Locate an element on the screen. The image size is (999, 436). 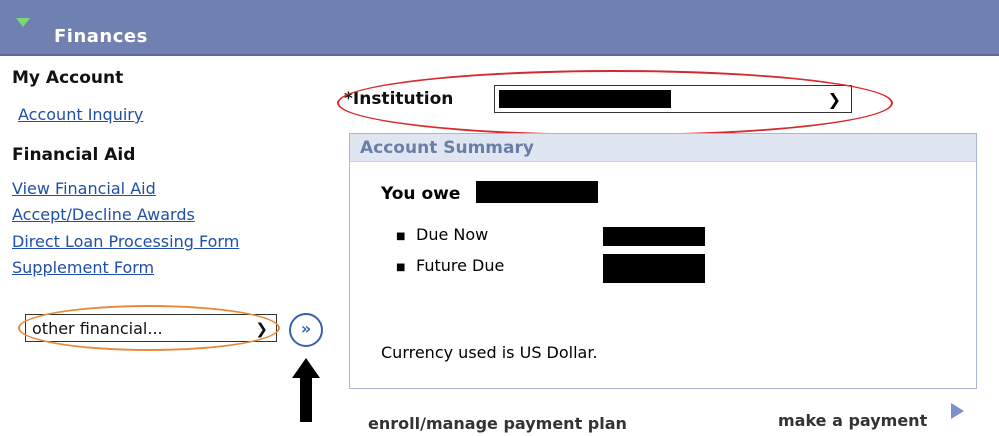
view-financial-aid-link: View Financial Aid is located at coordinates (84, 188).